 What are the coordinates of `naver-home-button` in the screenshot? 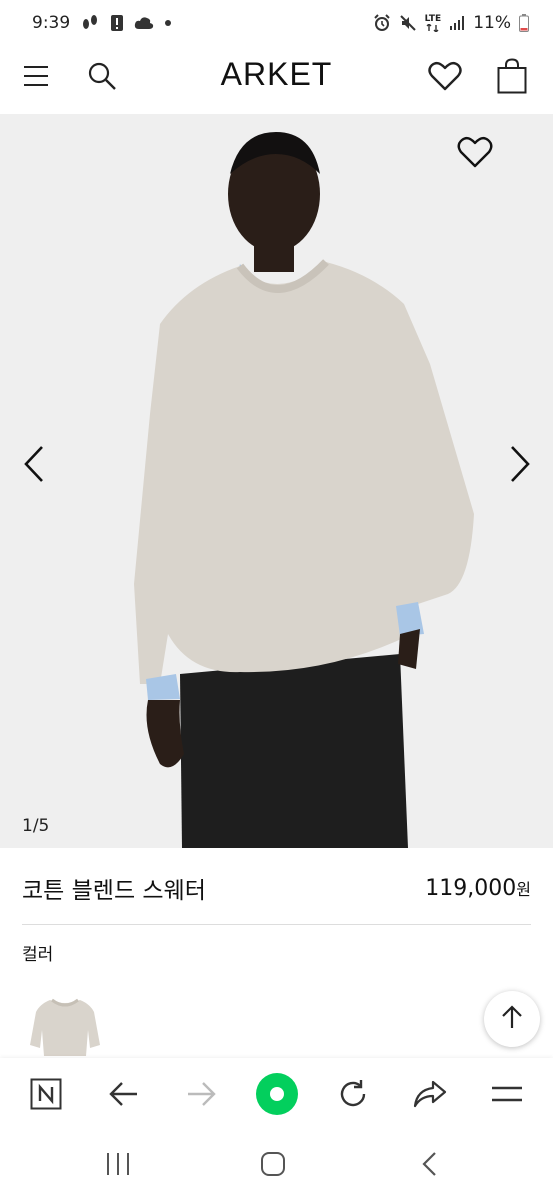 It's located at (46, 1096).